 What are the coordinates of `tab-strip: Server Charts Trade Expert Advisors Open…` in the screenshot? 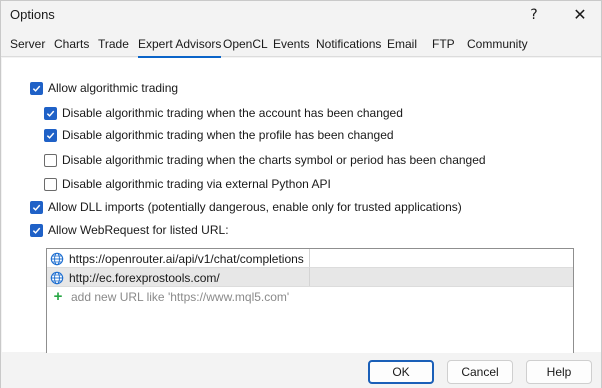 It's located at (301, 46).